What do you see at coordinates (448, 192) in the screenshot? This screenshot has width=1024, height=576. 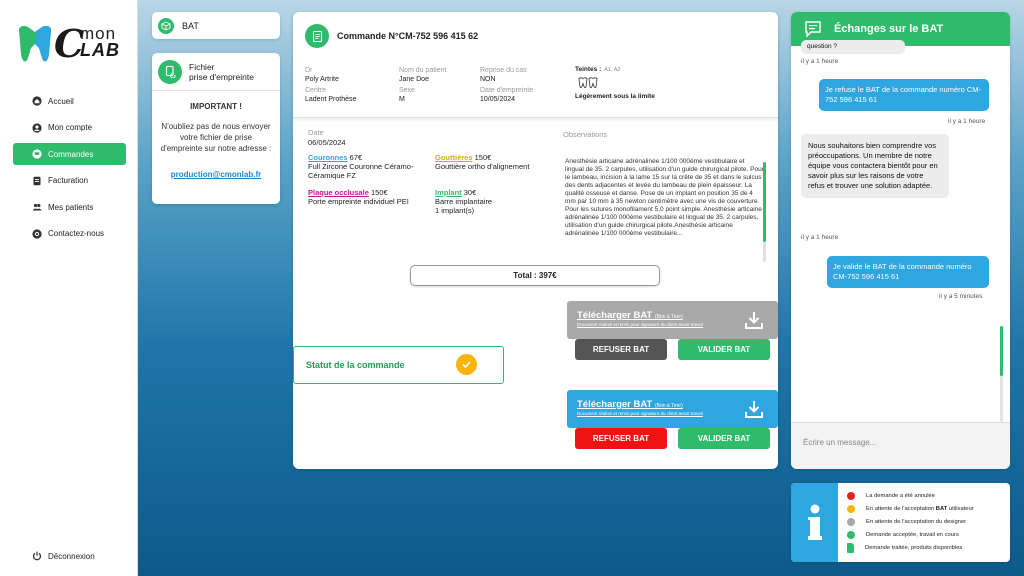 I see `implant-name: Implant` at bounding box center [448, 192].